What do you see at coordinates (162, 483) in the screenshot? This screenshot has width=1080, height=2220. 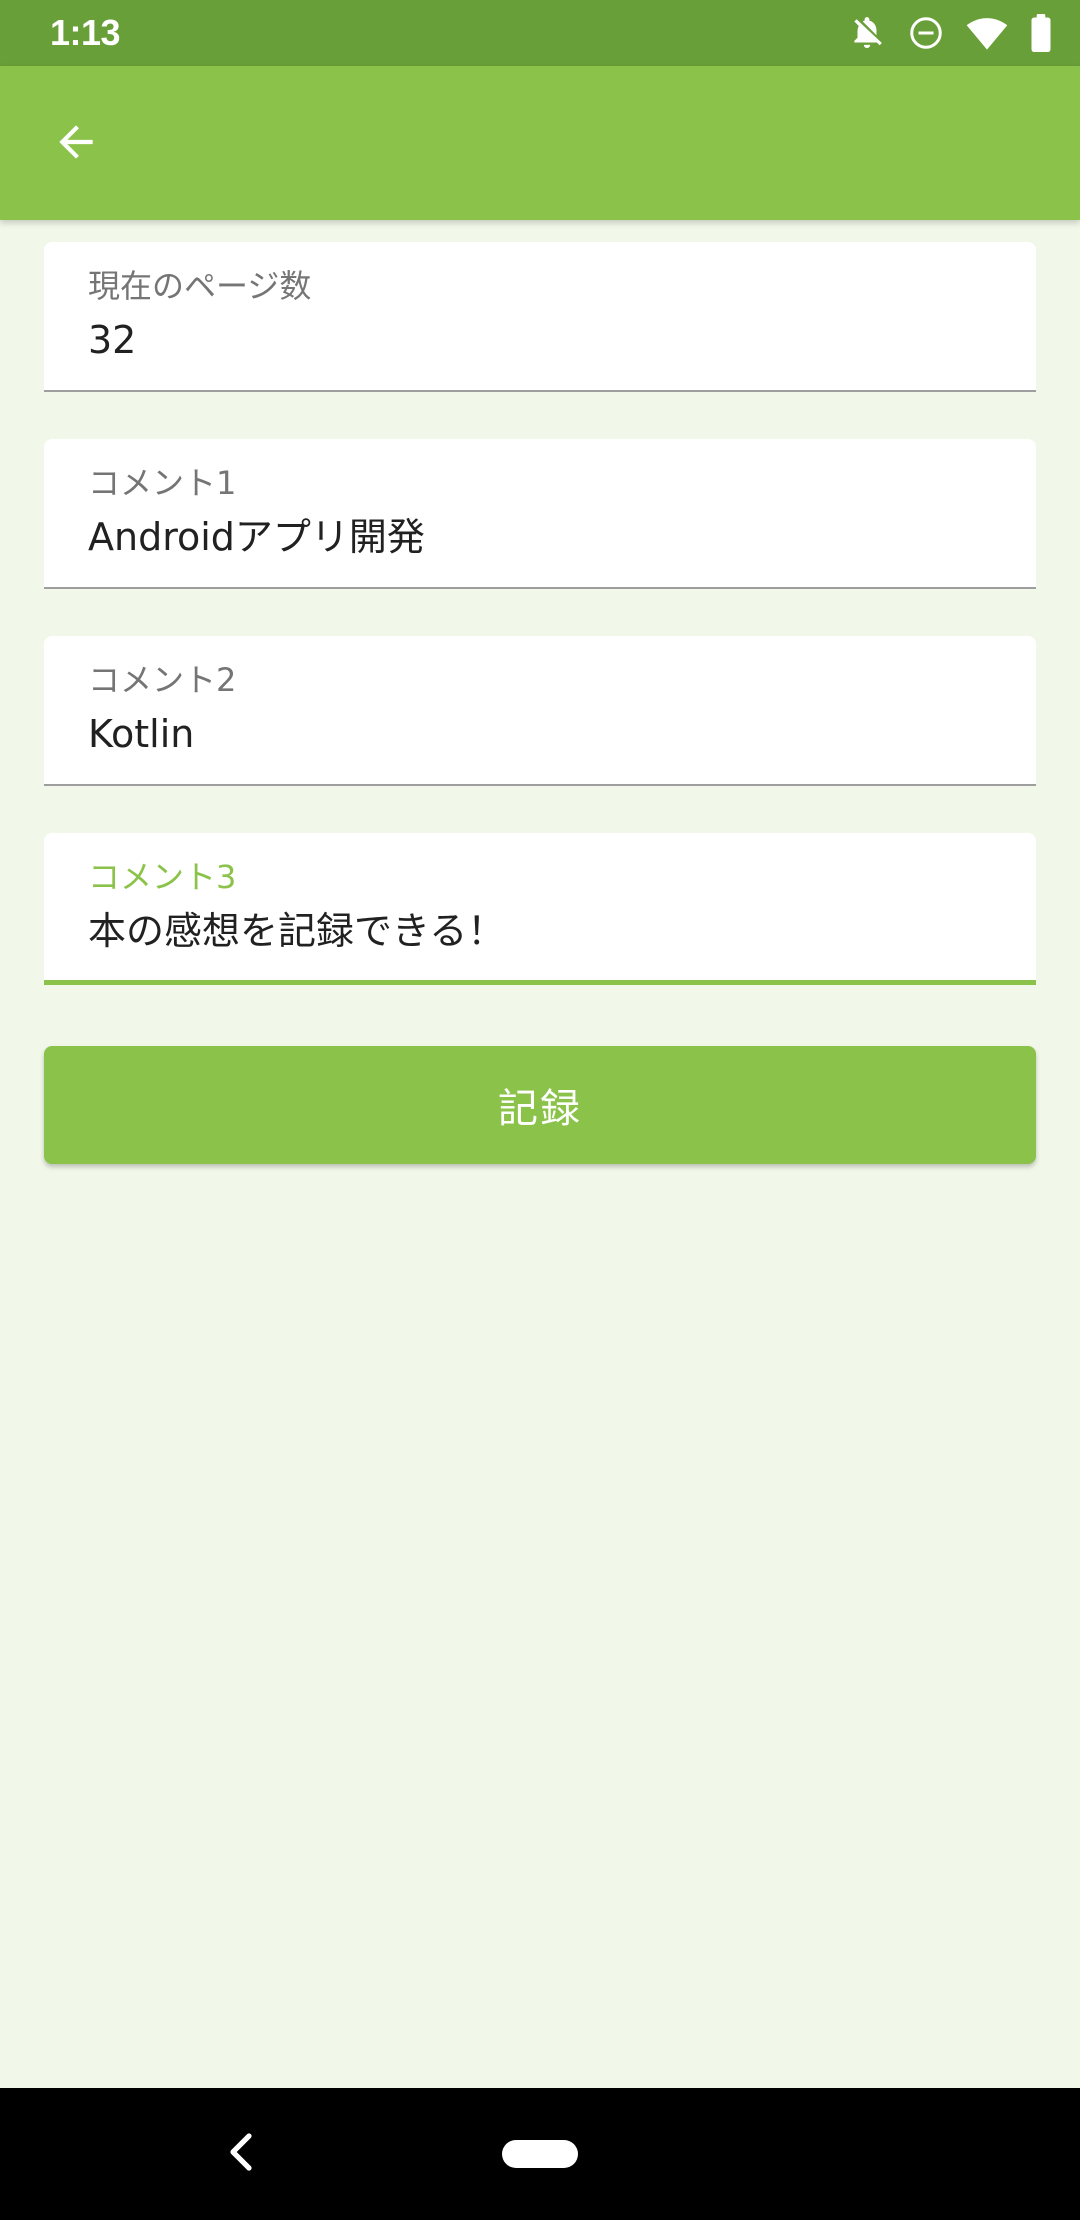 I see `comment1-label: コメント1` at bounding box center [162, 483].